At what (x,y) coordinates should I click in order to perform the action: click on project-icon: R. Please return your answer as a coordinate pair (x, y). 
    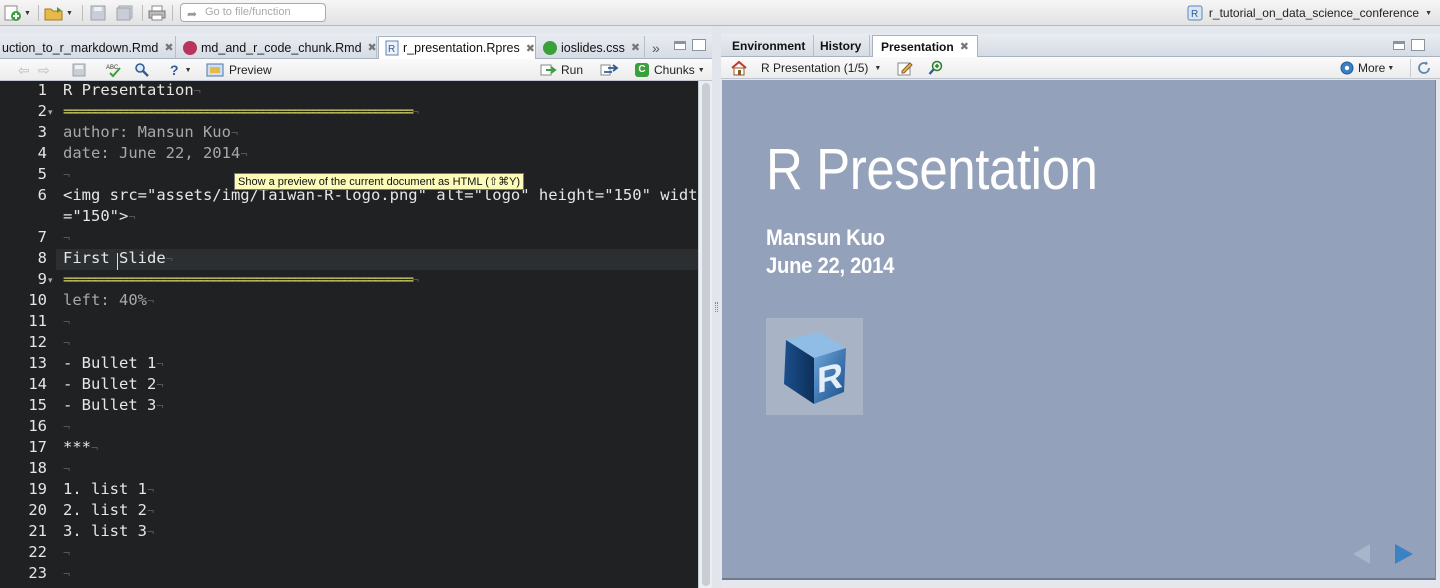
    Looking at the image, I should click on (1195, 13).